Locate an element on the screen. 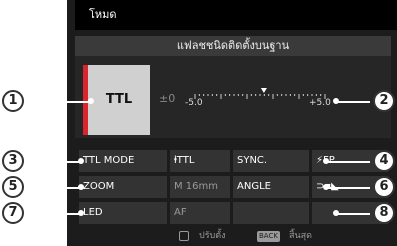 This screenshot has height=246, width=397. callout-1: 1 is located at coordinates (13, 101).